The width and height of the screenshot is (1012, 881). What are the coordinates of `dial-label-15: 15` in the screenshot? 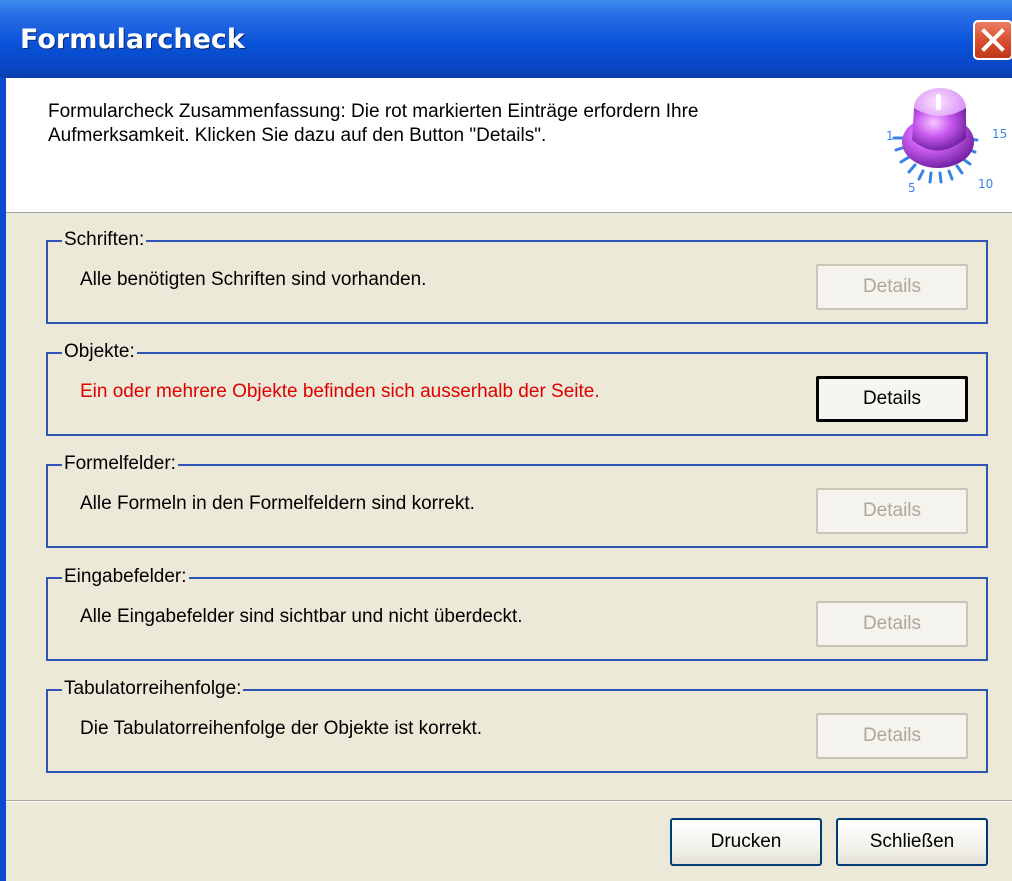 It's located at (999, 134).